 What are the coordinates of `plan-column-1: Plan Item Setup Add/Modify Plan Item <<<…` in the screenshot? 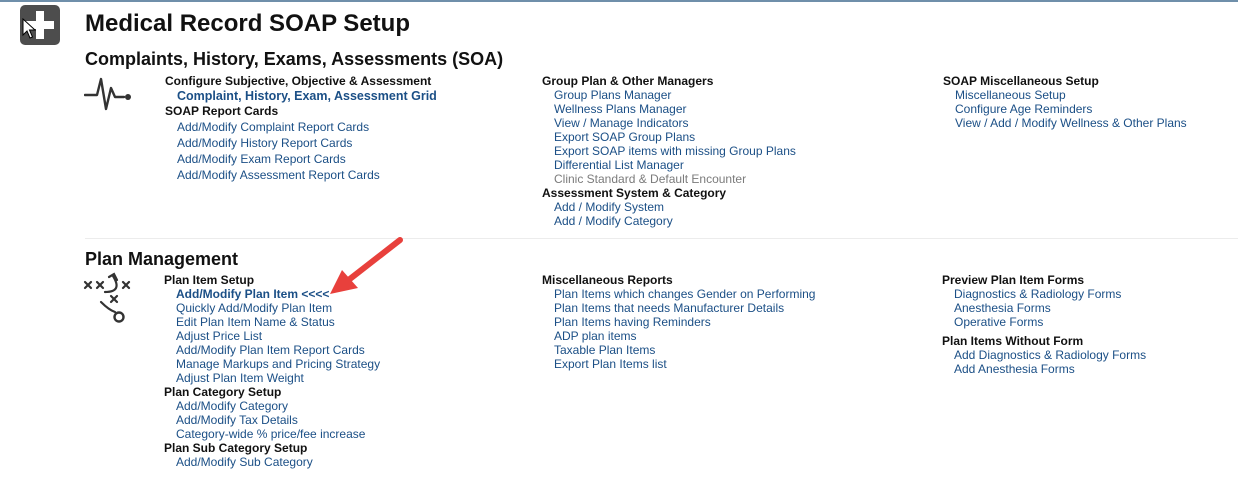 It's located at (272, 371).